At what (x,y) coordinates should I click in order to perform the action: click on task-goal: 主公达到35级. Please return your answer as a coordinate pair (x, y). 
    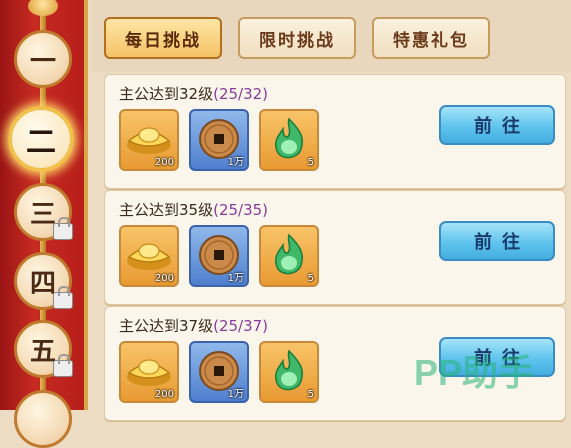
    Looking at the image, I should click on (166, 210).